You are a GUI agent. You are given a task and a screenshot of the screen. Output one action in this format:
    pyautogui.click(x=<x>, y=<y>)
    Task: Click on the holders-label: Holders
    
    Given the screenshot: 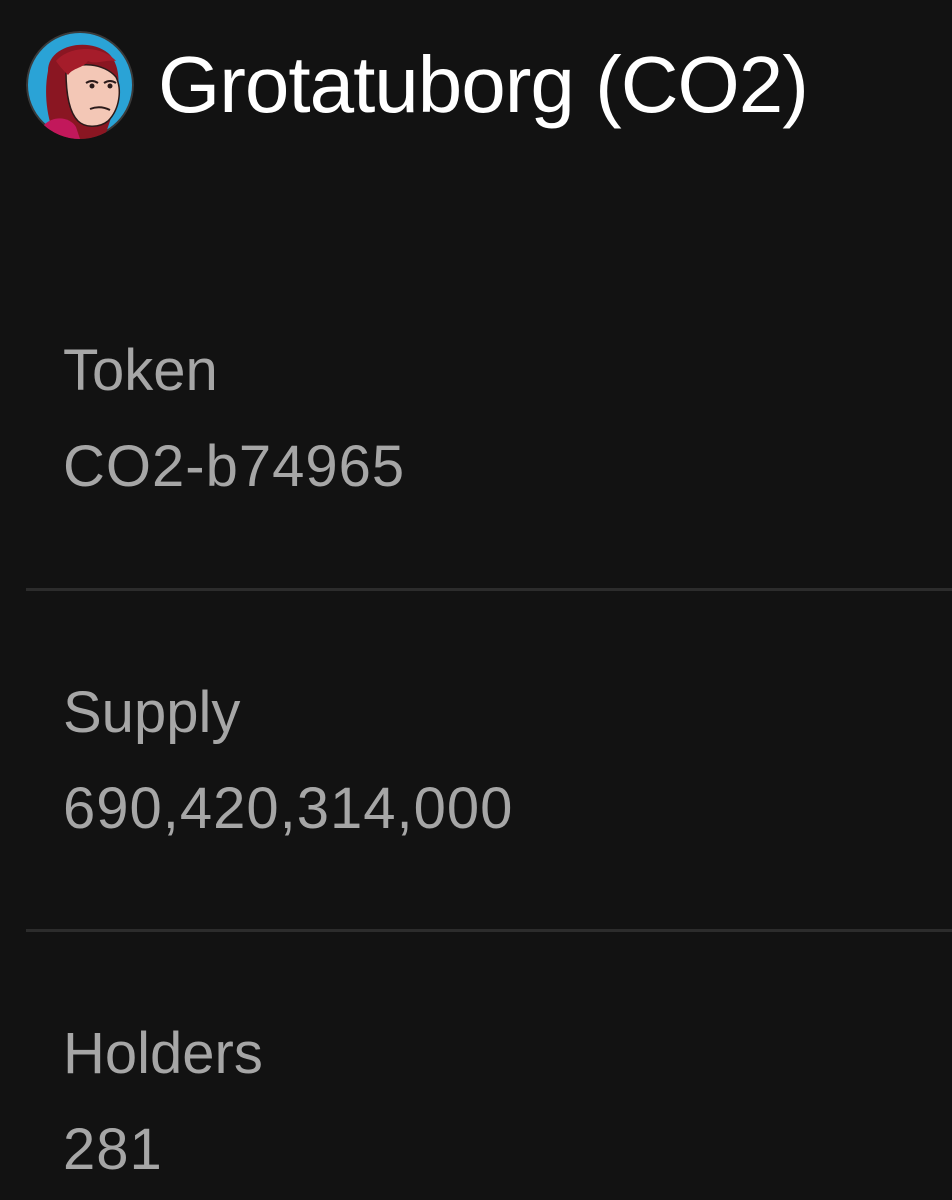 What is the action you would take?
    pyautogui.click(x=163, y=1053)
    